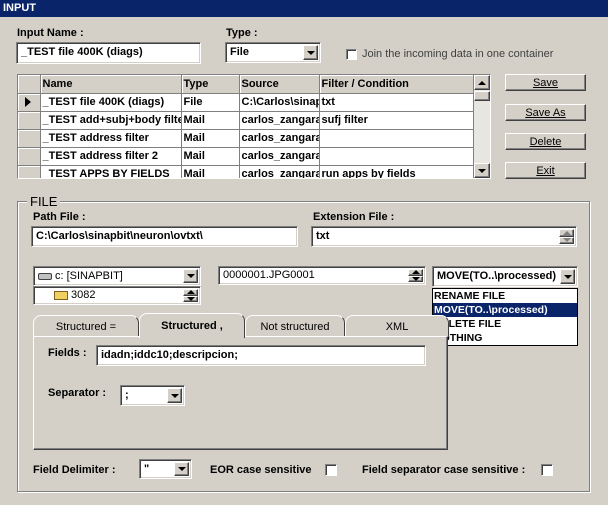 This screenshot has height=505, width=608. Describe the element at coordinates (29, 156) in the screenshot. I see `row-indicator` at that location.